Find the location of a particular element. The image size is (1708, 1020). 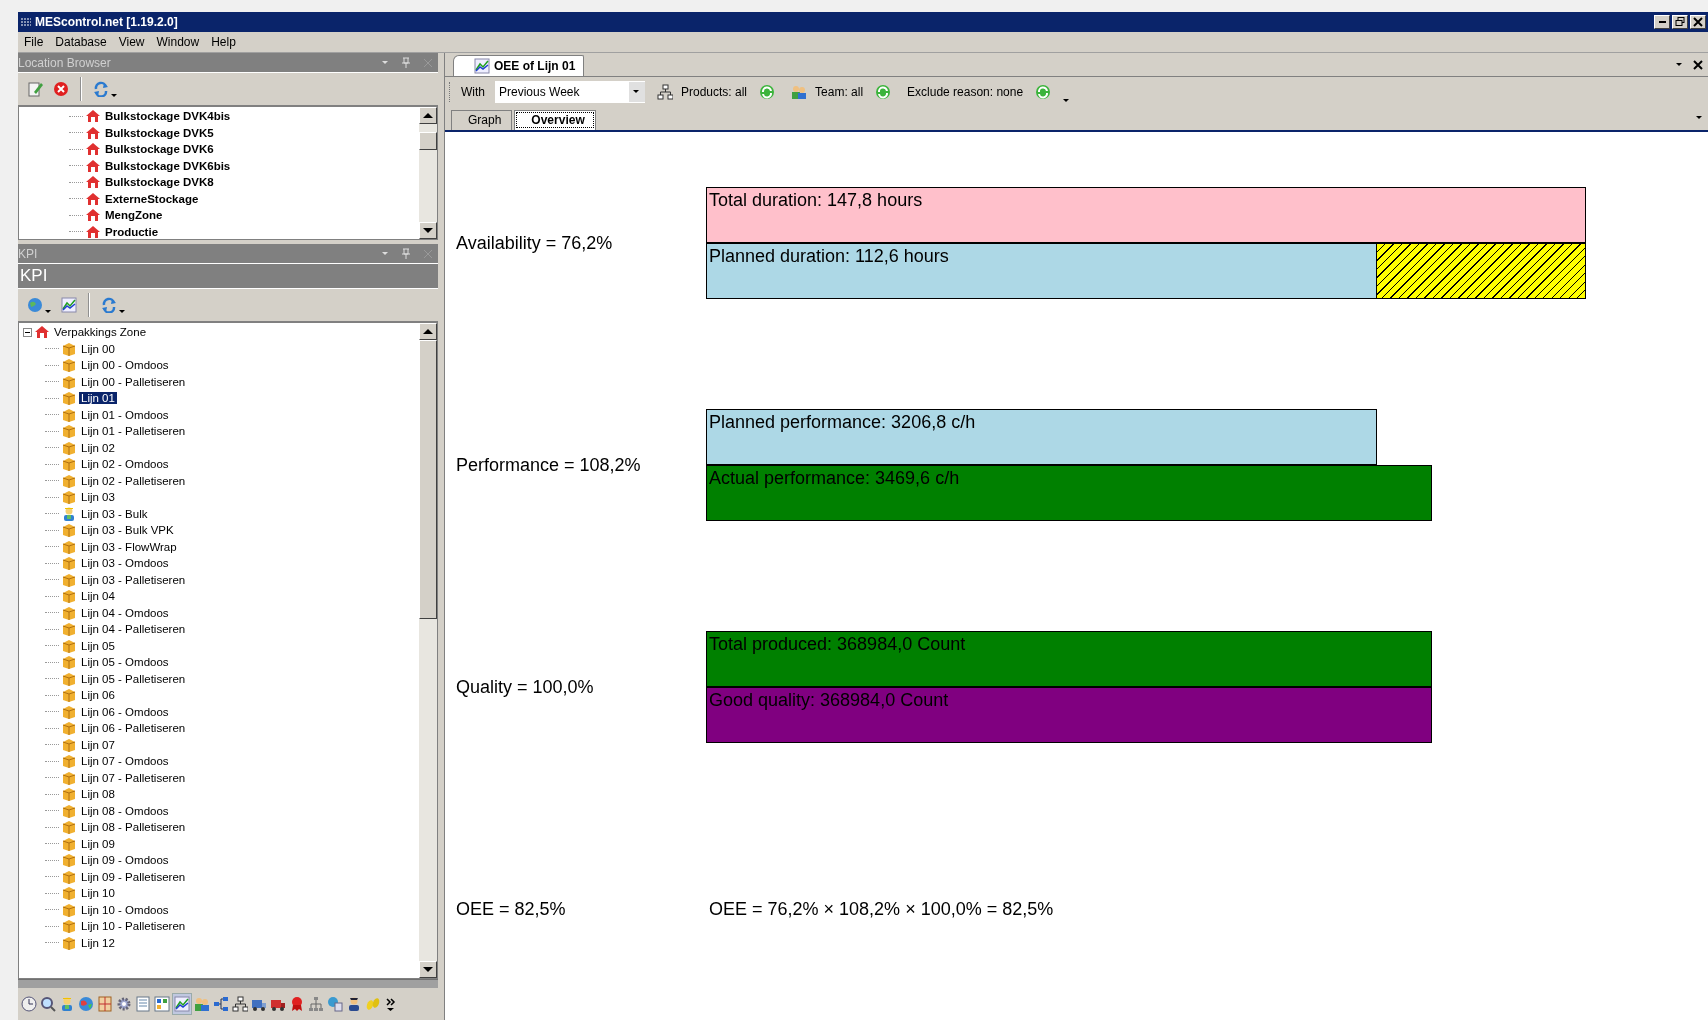

tree-item: Lijn 12 is located at coordinates (98, 942).